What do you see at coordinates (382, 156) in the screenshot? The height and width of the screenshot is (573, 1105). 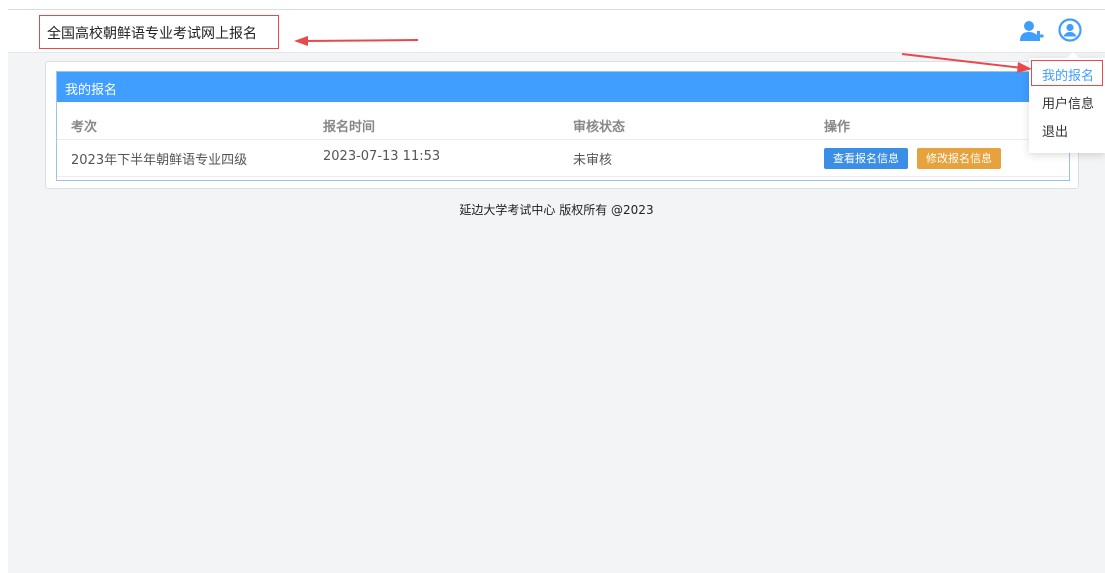 I see `cell-time: 2023-07-13 11:53` at bounding box center [382, 156].